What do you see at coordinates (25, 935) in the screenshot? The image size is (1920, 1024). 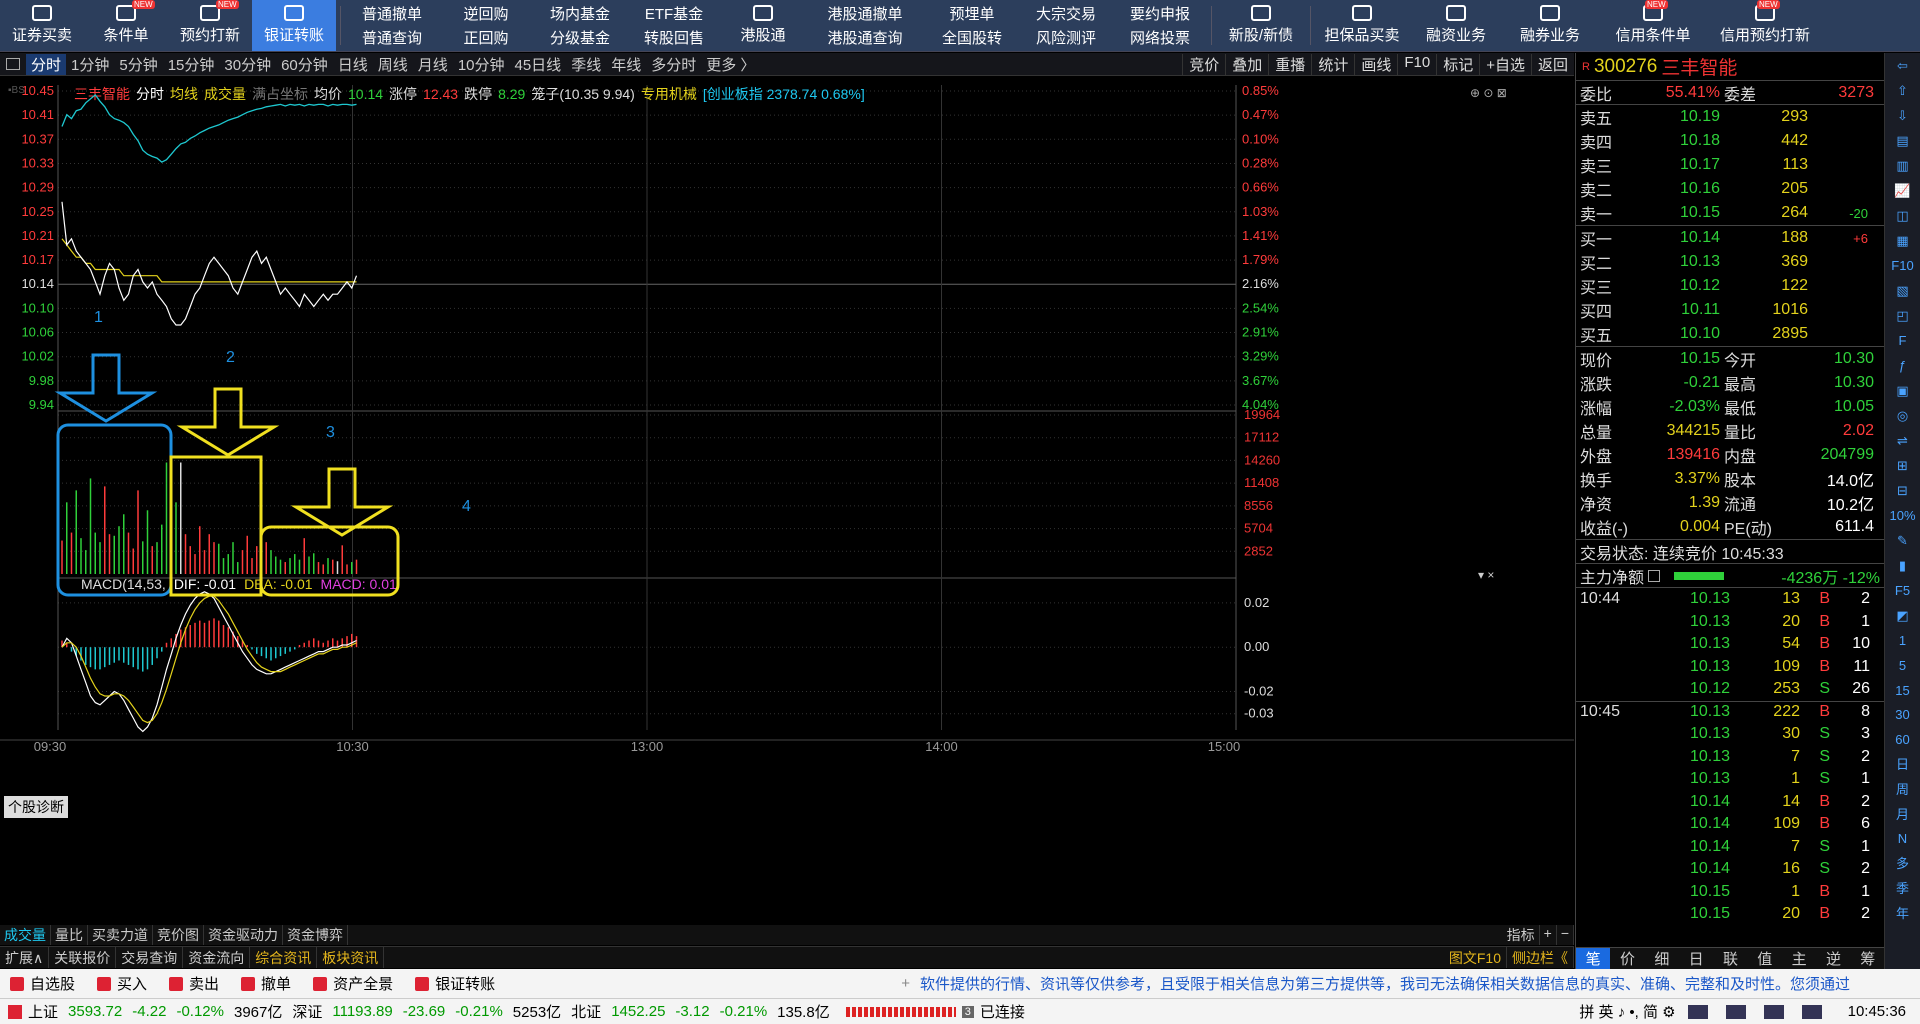 I see `indicator-tab: 成交量` at bounding box center [25, 935].